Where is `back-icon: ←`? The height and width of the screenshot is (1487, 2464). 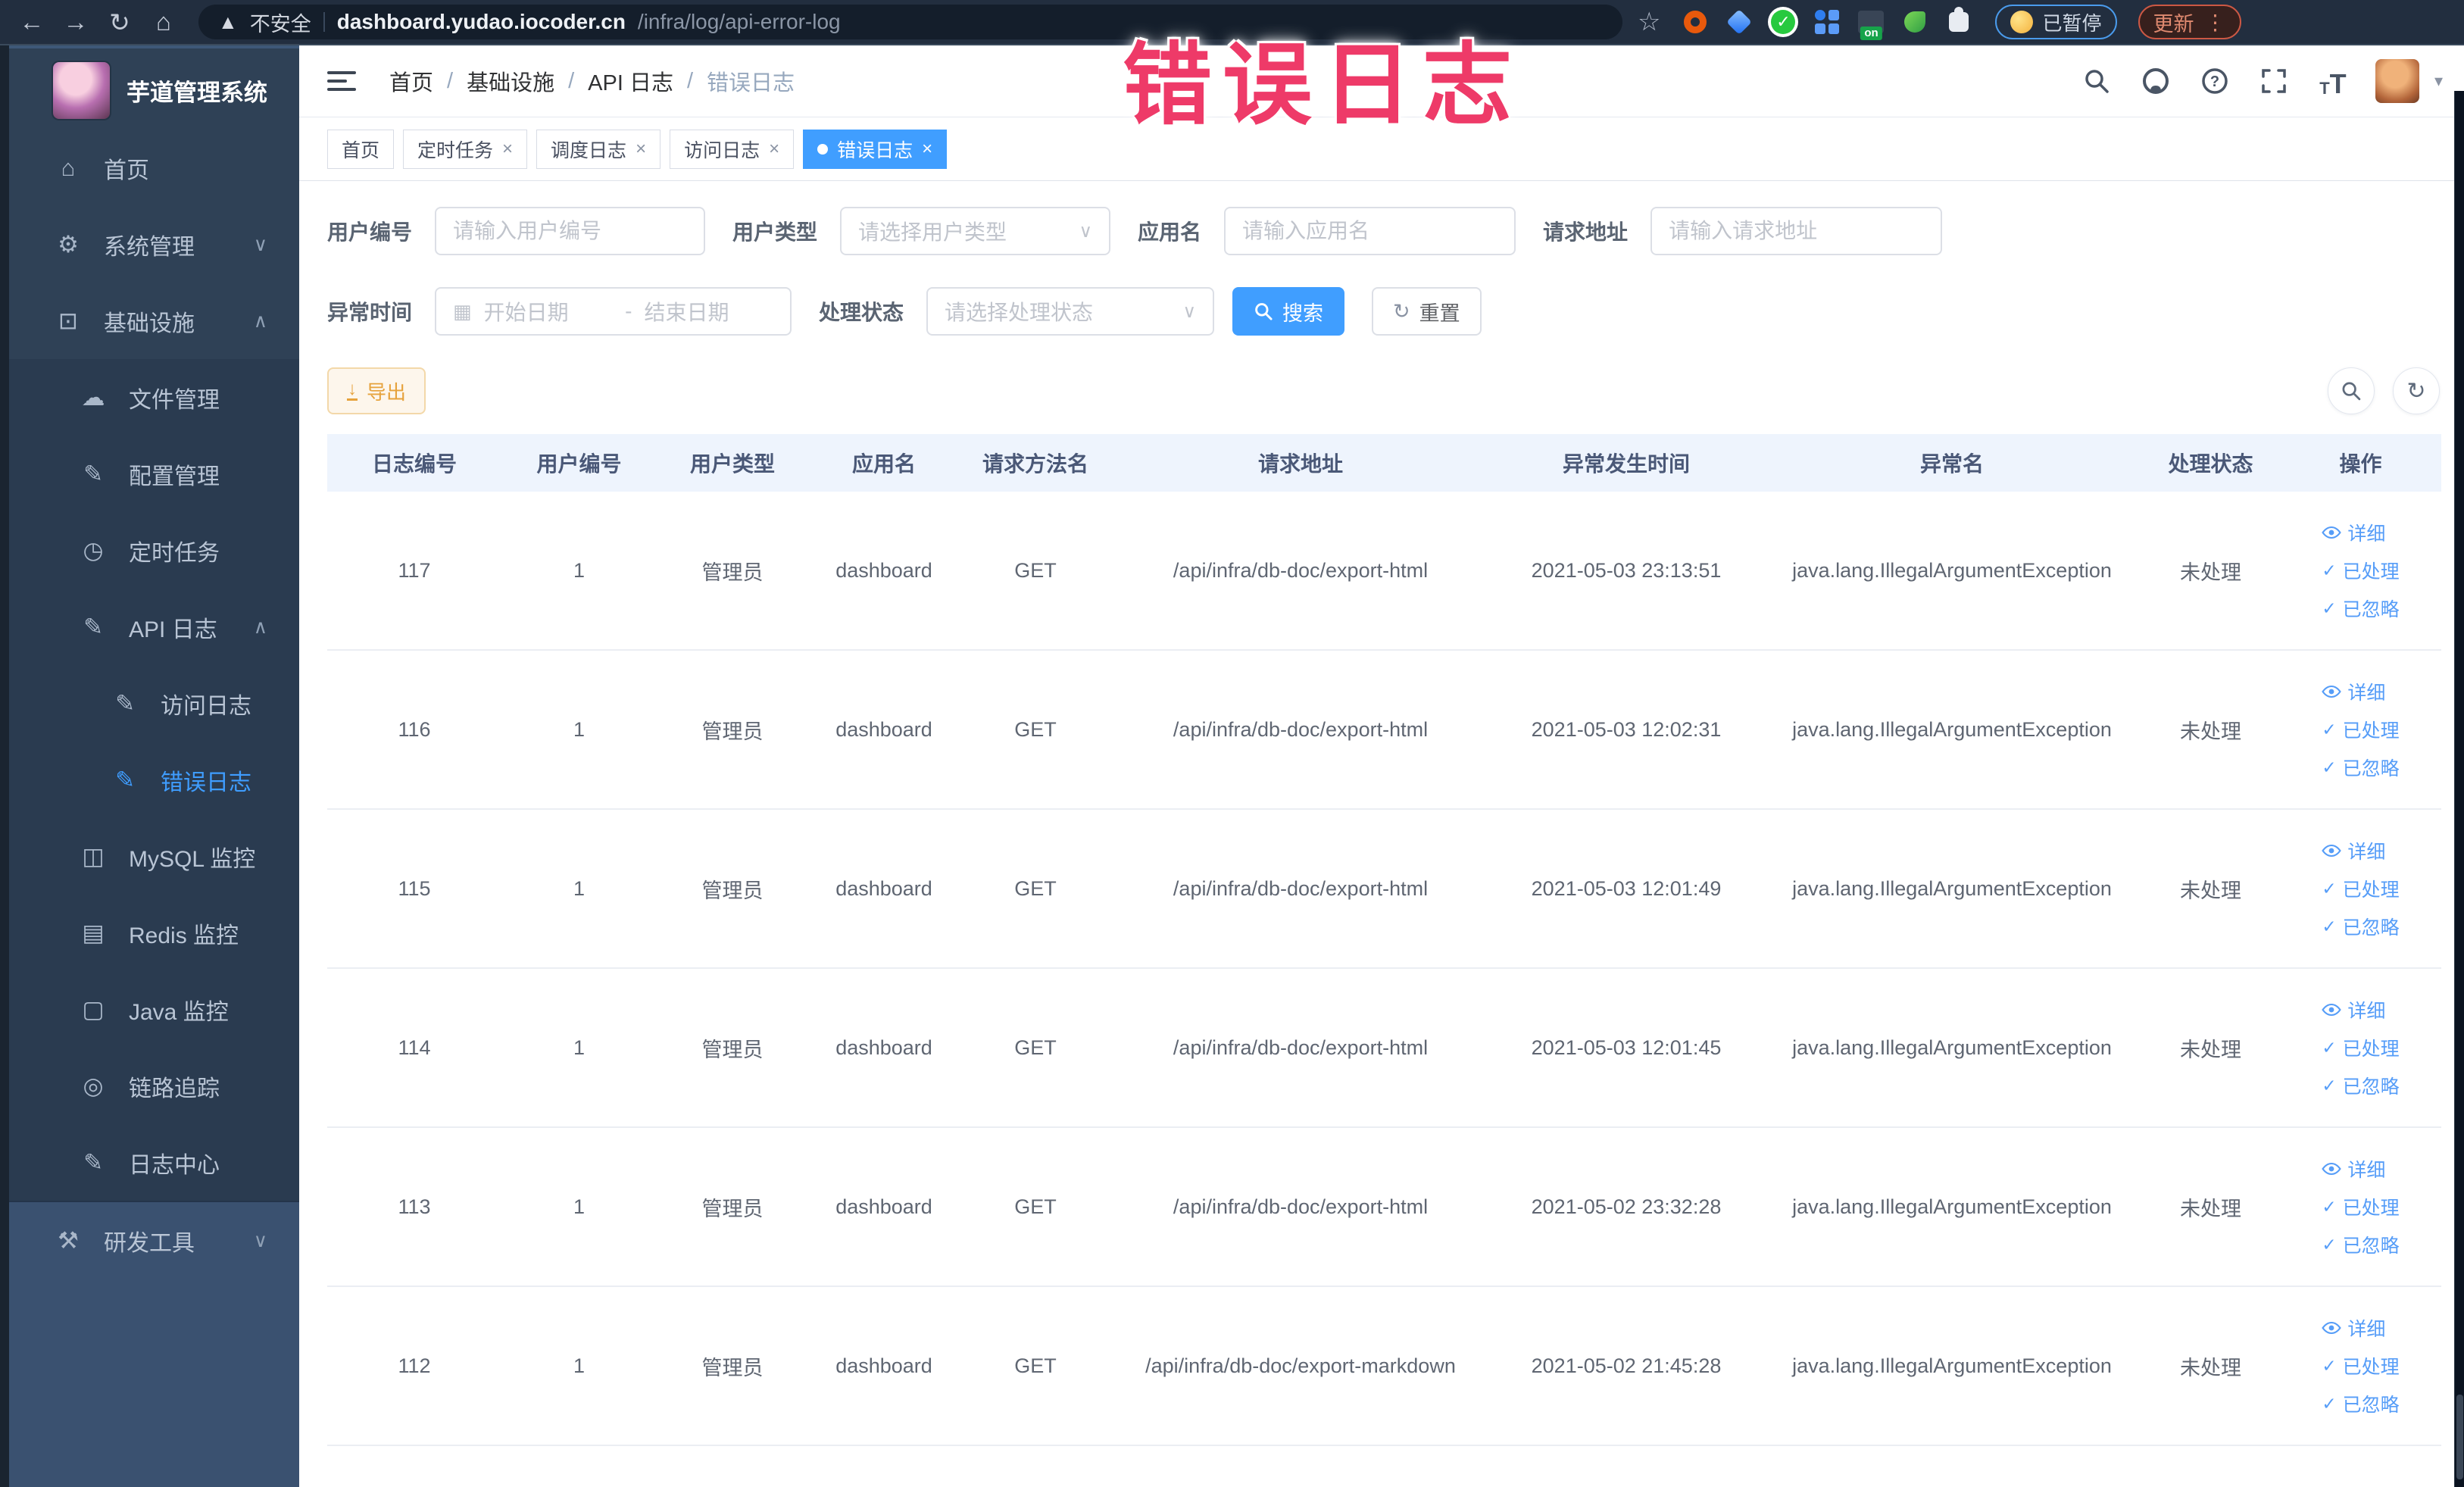 back-icon: ← is located at coordinates (31, 22).